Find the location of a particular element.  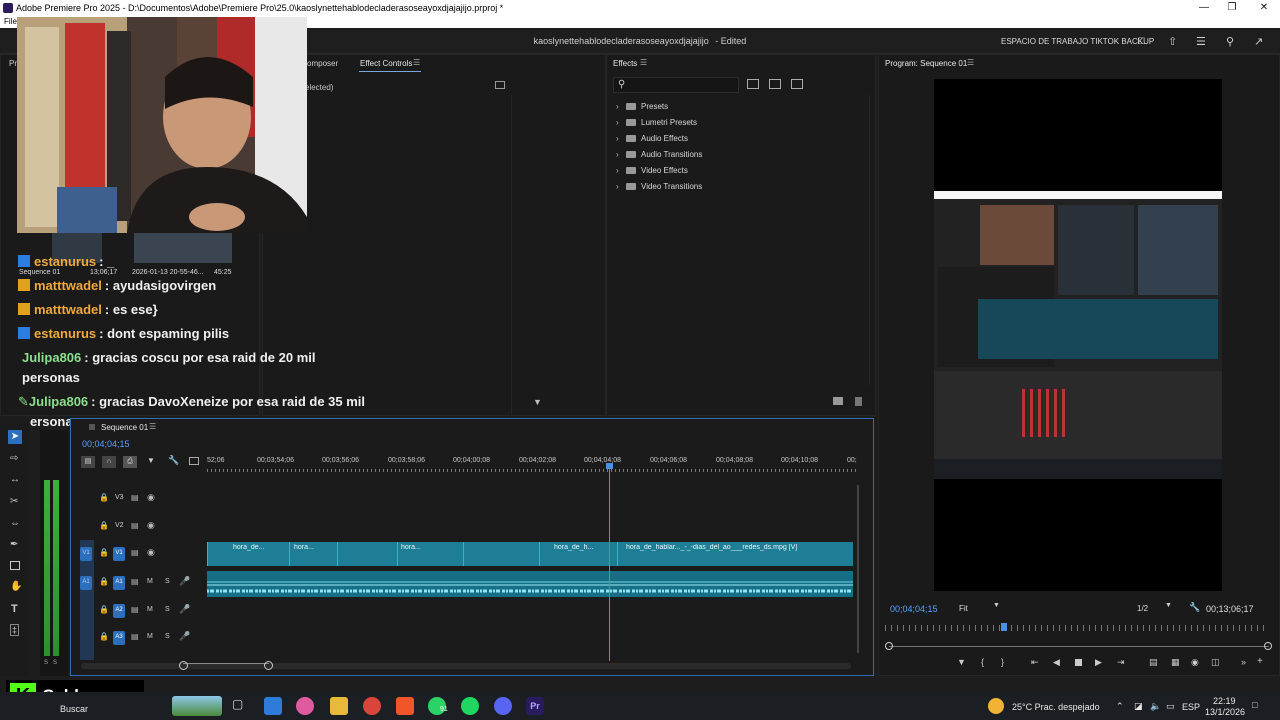

video-clip is located at coordinates (501, 554).